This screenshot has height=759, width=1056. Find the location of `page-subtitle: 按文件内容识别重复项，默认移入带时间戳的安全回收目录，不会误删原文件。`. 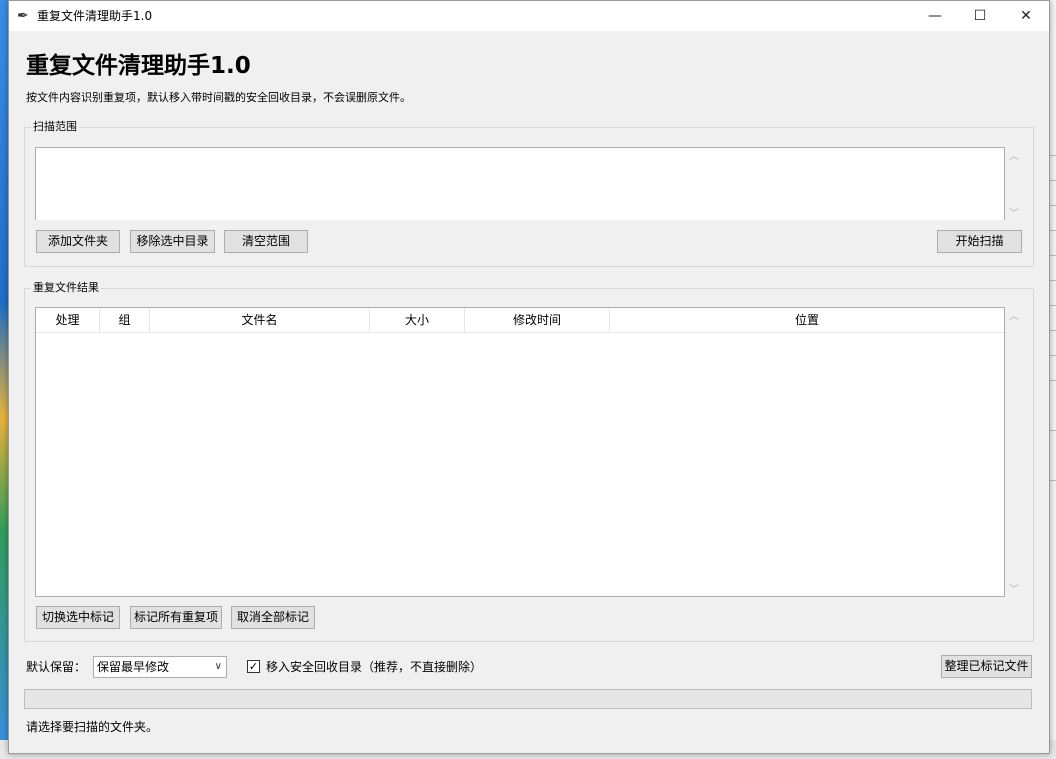

page-subtitle: 按文件内容识别重复项，默认移入带时间戳的安全回收目录，不会误删原文件。 is located at coordinates (218, 97).